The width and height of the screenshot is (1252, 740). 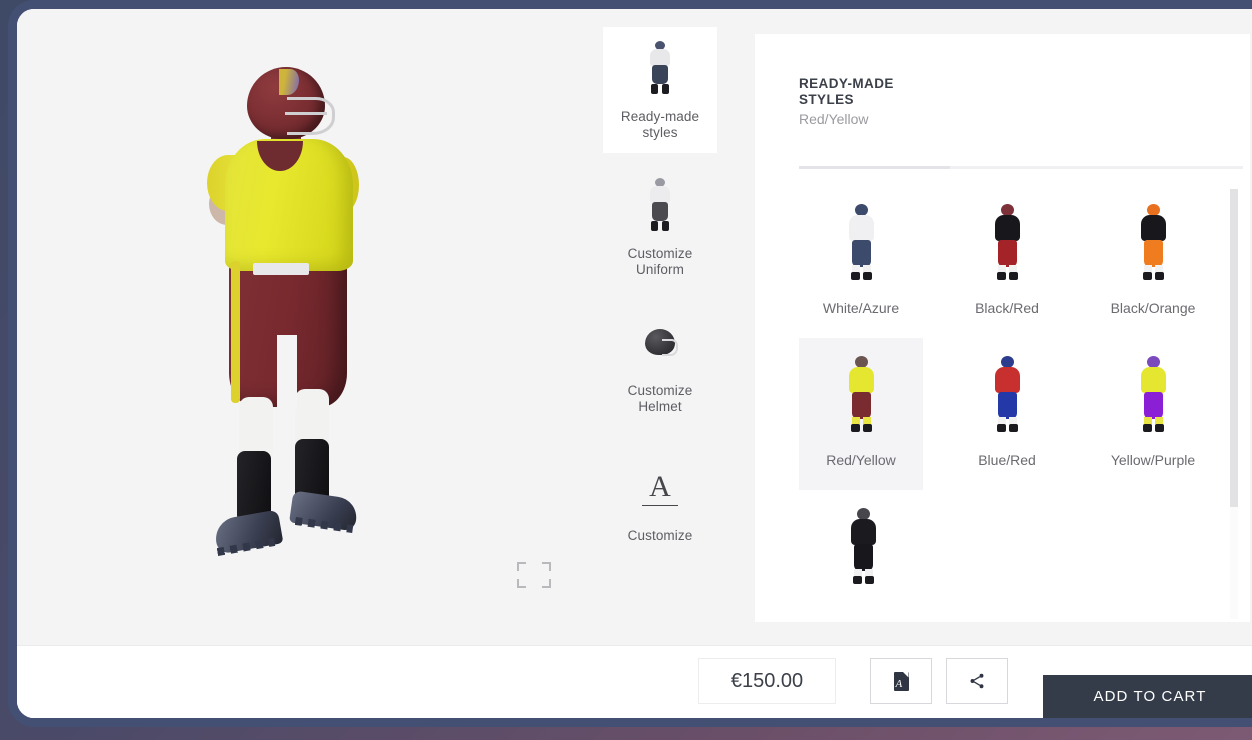 I want to click on swatch-label: White/Azure, so click(x=861, y=308).